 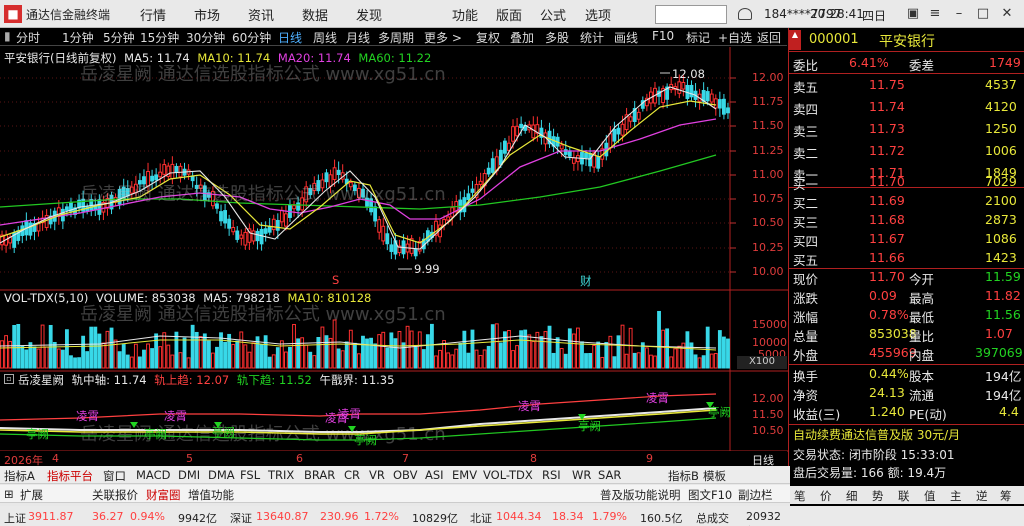 What do you see at coordinates (325, 37) in the screenshot?
I see `tb-weekly: 周线` at bounding box center [325, 37].